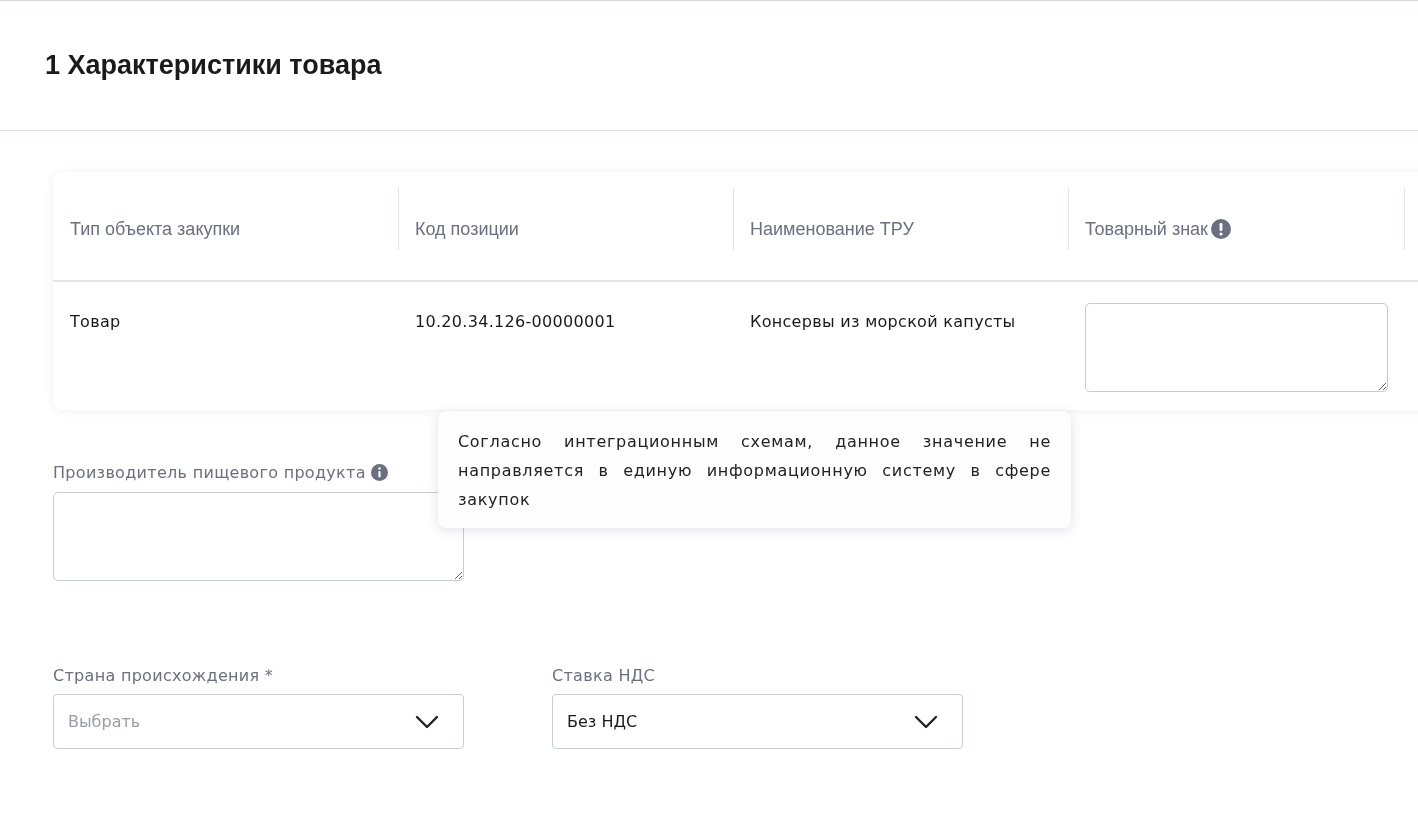 The image size is (1418, 822). I want to click on info-icon, so click(379, 472).